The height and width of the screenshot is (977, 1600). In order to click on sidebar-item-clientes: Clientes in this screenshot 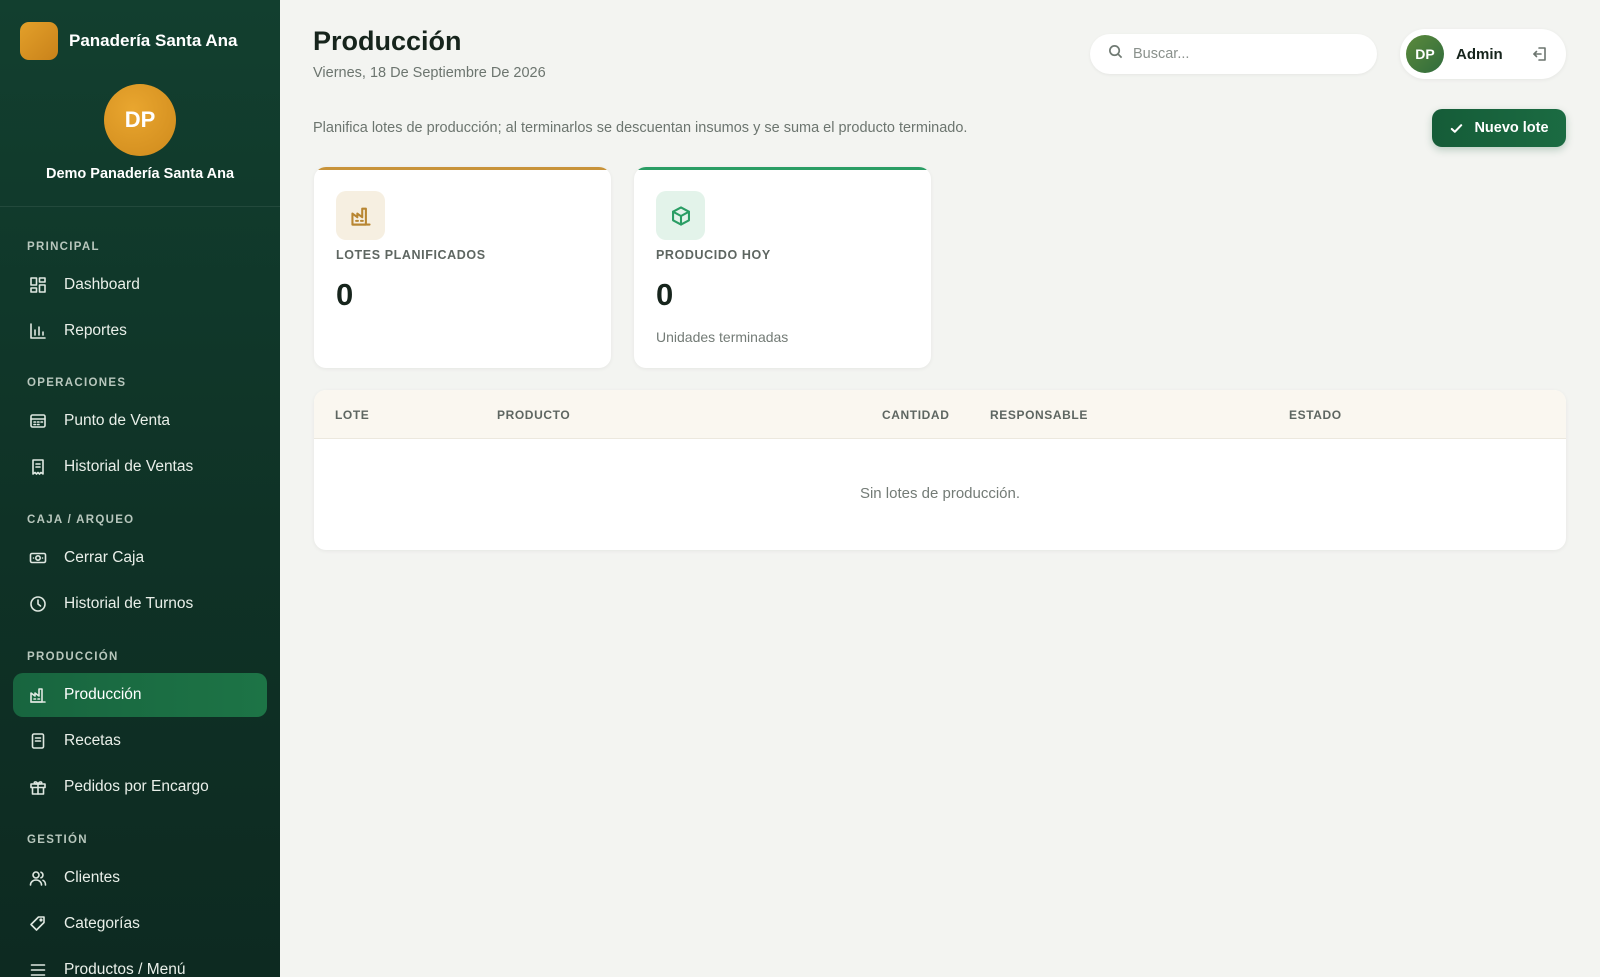, I will do `click(140, 878)`.